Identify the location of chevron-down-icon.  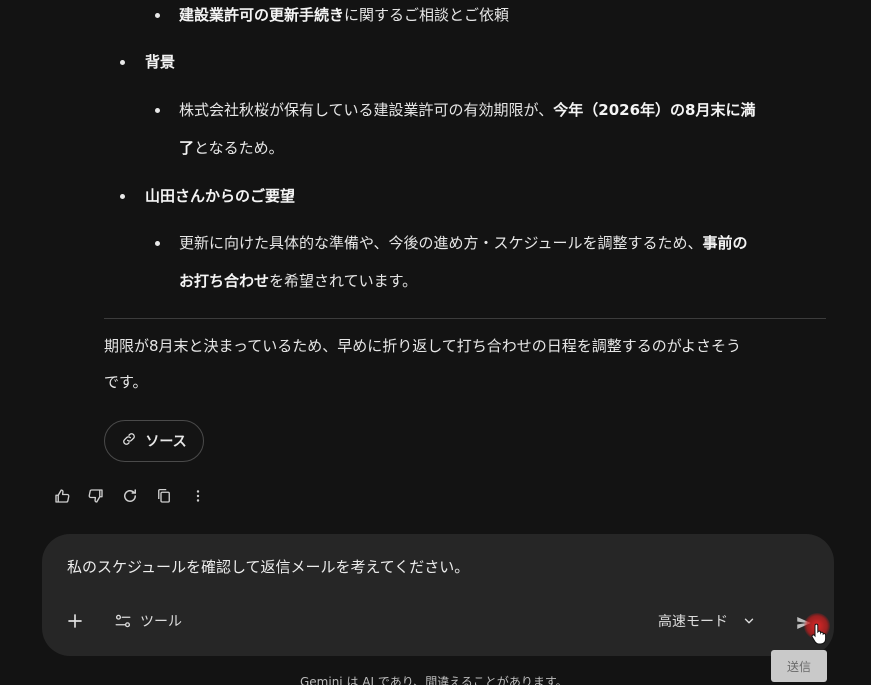
(749, 621).